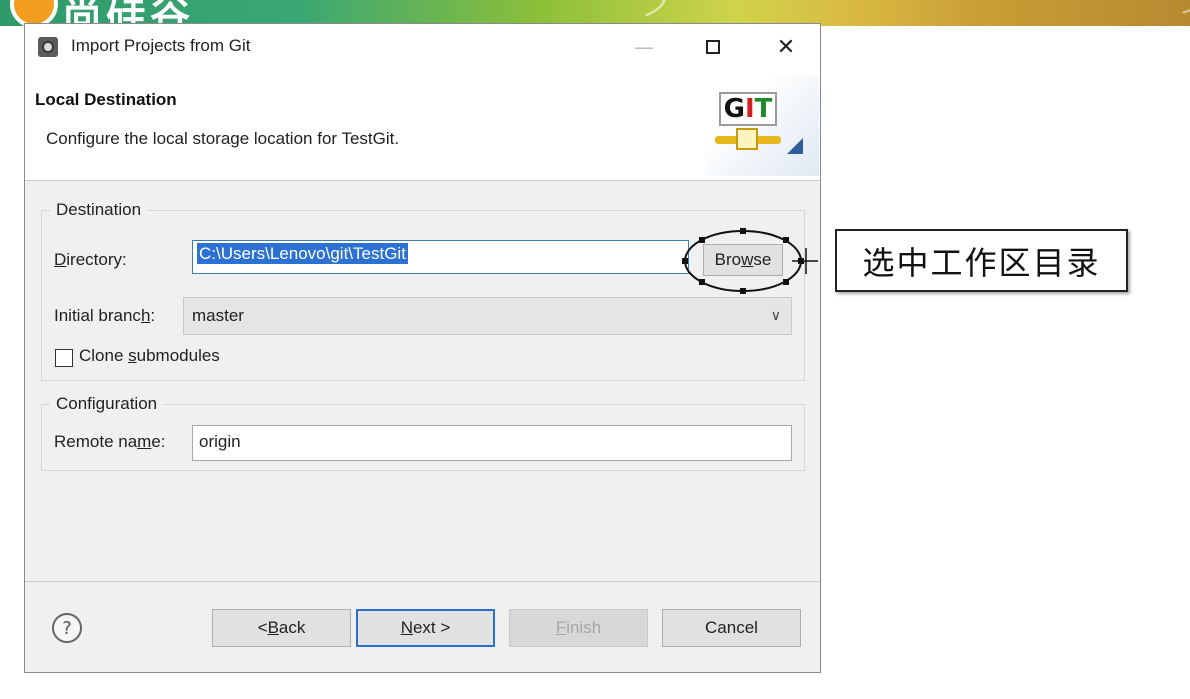 The width and height of the screenshot is (1190, 699). I want to click on selection-handles, so click(743, 261).